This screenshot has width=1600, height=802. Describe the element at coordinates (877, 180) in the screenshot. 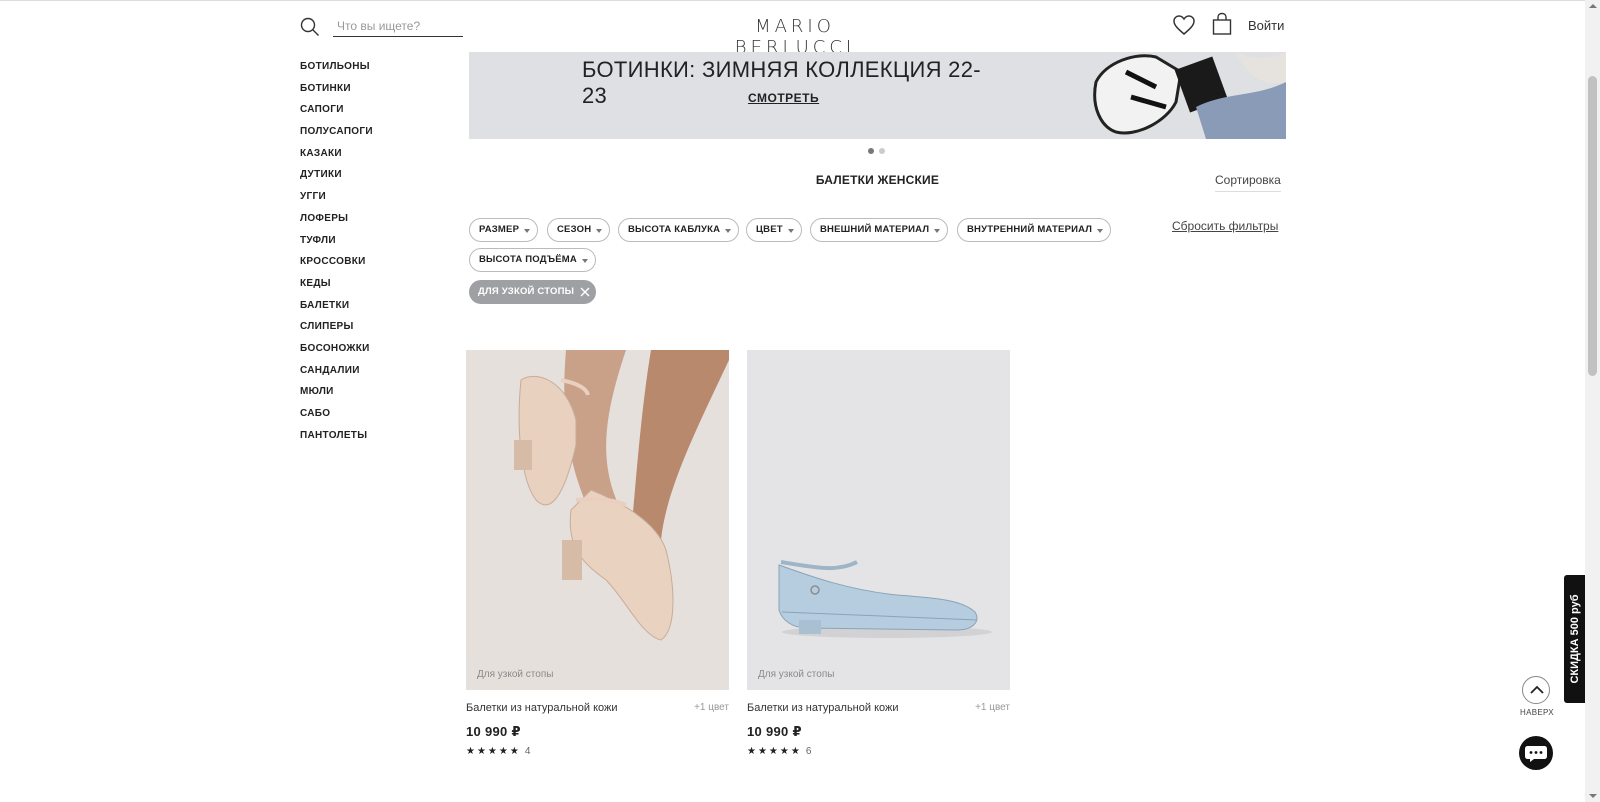

I see `page-title: БАЛЕТКИ ЖЕНСКИЕ` at that location.